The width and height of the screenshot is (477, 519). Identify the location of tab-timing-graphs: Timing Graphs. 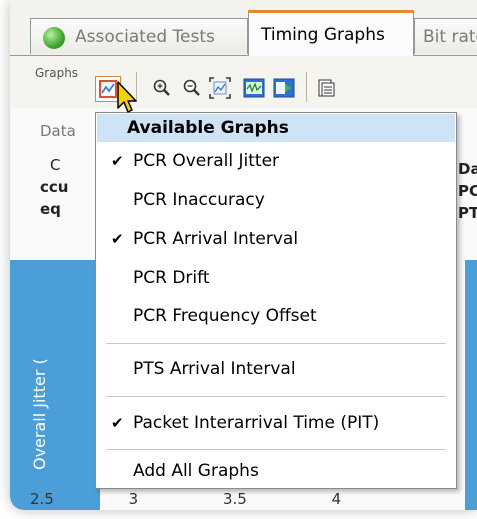
(331, 33).